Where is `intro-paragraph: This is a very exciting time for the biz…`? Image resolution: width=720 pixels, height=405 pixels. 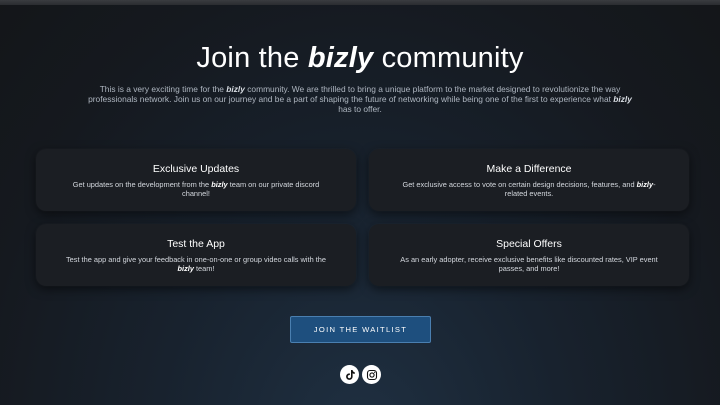
intro-paragraph: This is a very exciting time for the biz… is located at coordinates (360, 99).